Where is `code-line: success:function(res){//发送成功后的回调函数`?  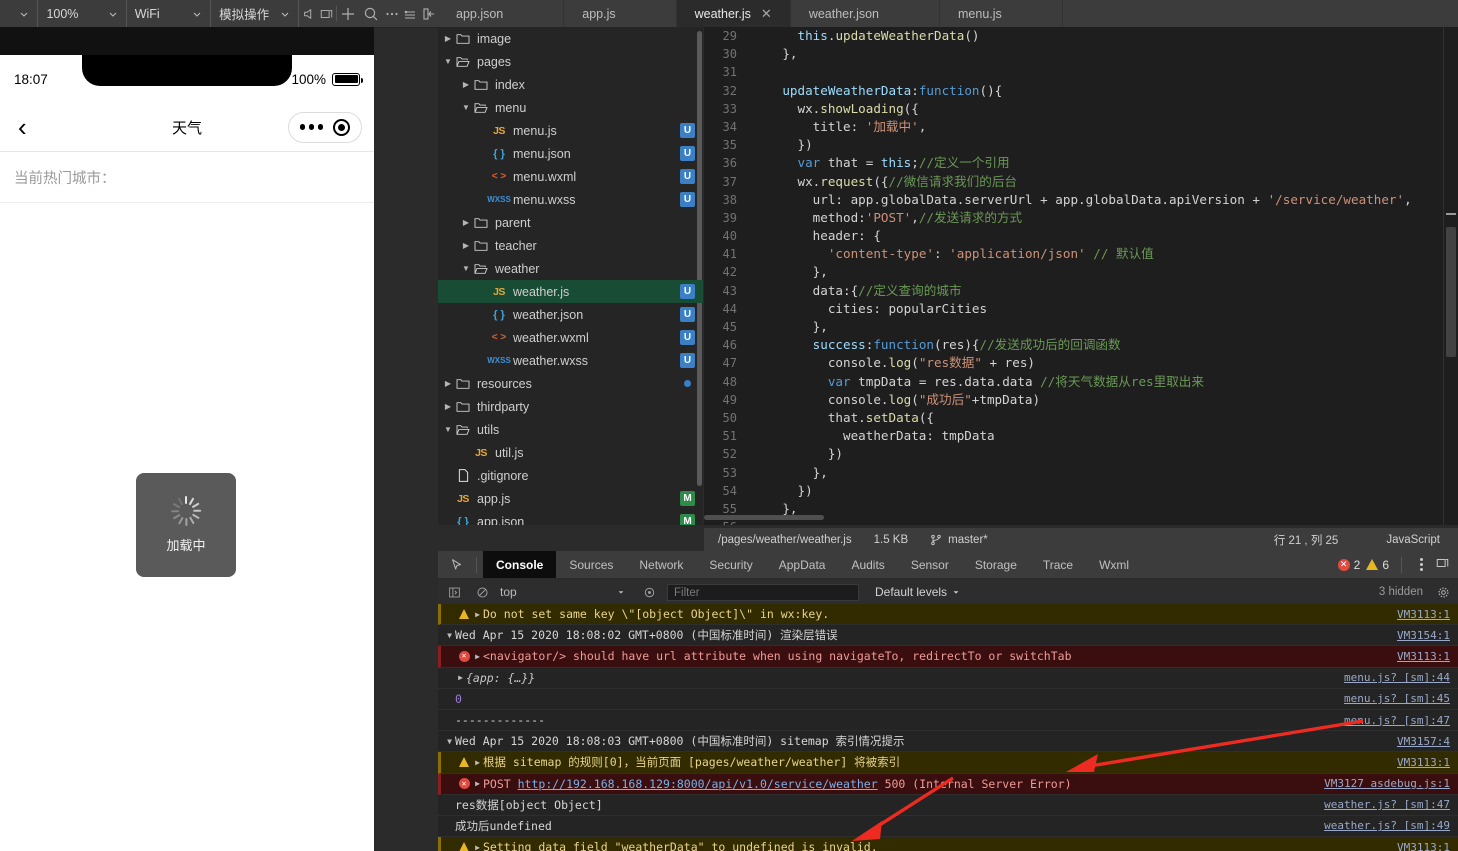 code-line: success:function(res){//发送成功后的回调函数 is located at coordinates (1105, 345).